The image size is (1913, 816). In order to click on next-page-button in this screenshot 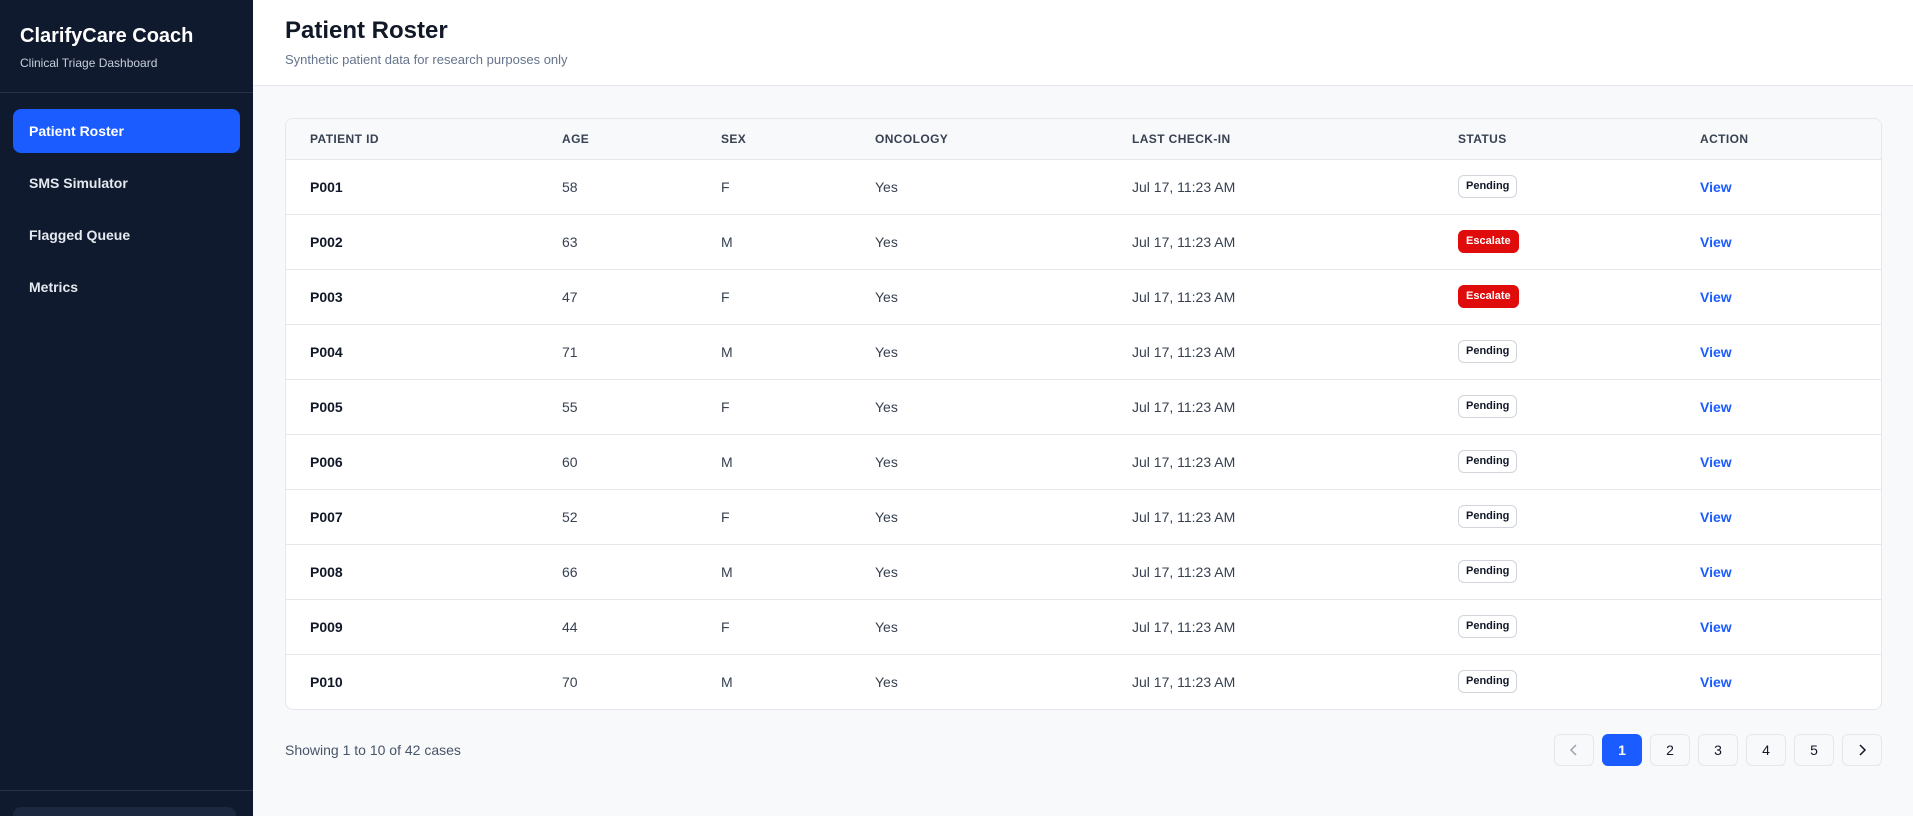, I will do `click(1862, 750)`.